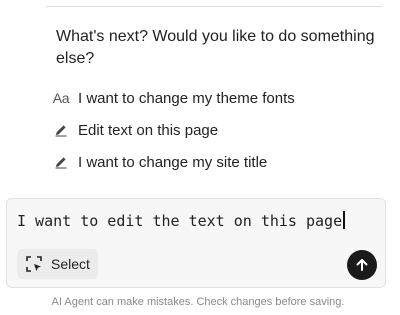  I want to click on font-icon: Aa, so click(61, 98).